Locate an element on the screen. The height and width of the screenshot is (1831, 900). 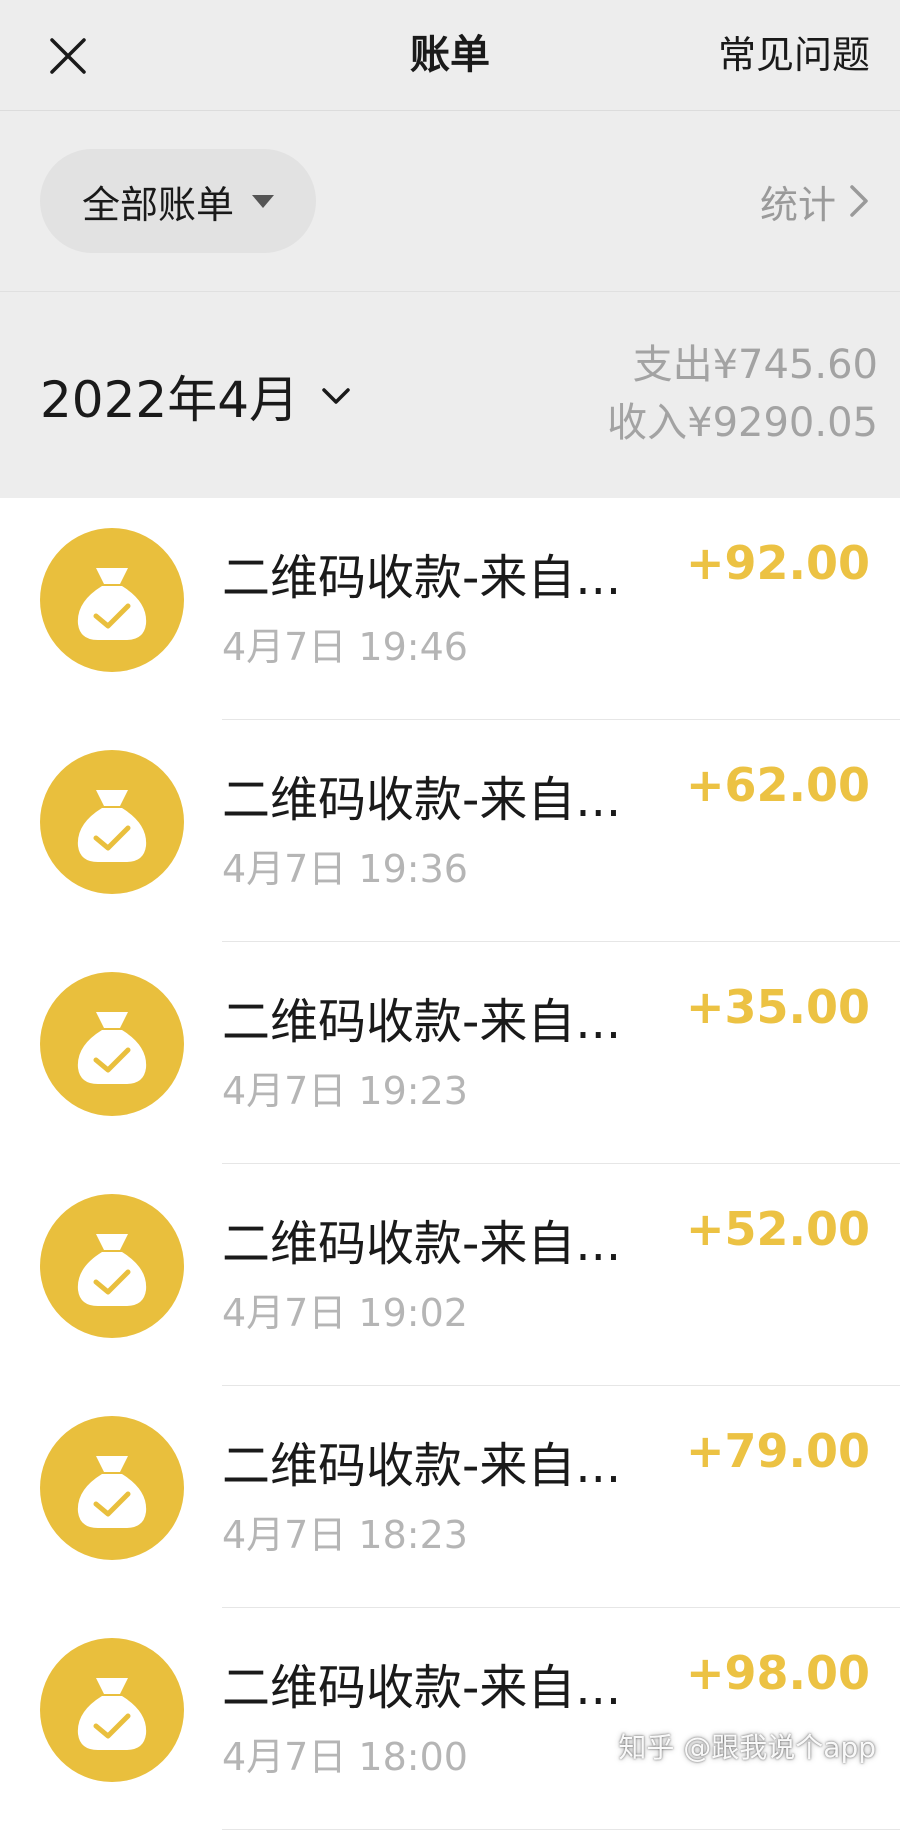
bill-filter-dropdown: 全部账单 is located at coordinates (178, 201).